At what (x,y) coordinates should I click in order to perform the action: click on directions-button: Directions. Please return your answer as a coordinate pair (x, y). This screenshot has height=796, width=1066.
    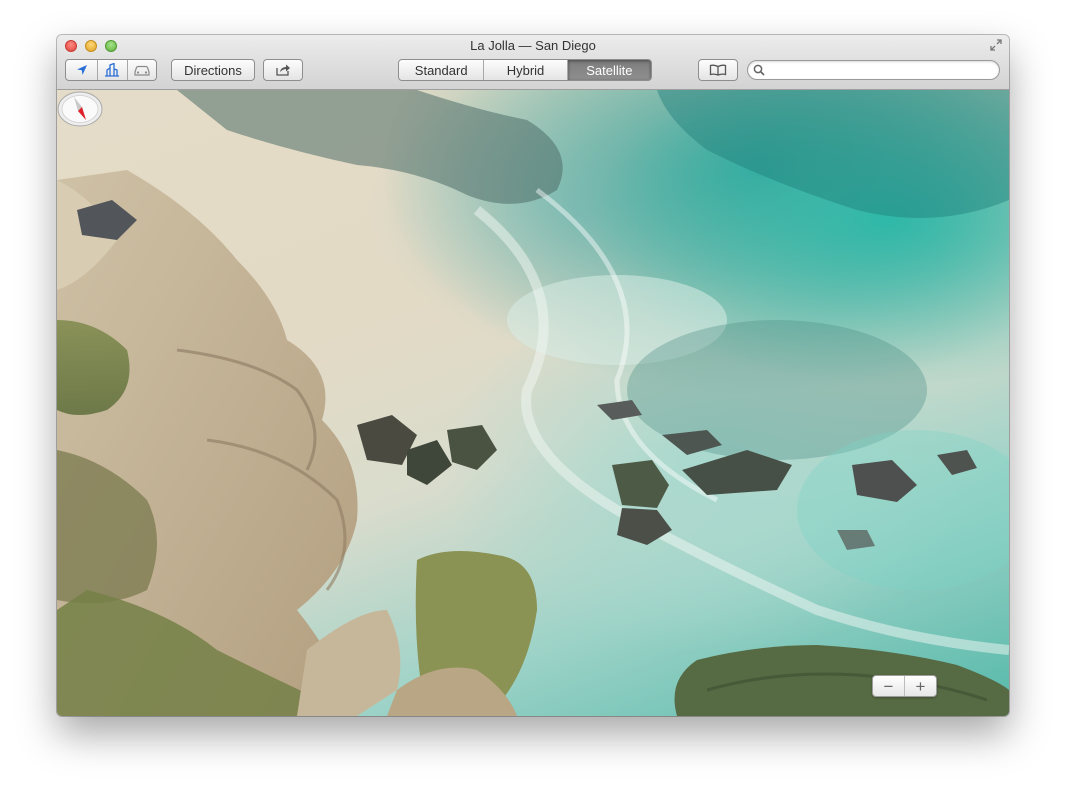
    Looking at the image, I should click on (213, 70).